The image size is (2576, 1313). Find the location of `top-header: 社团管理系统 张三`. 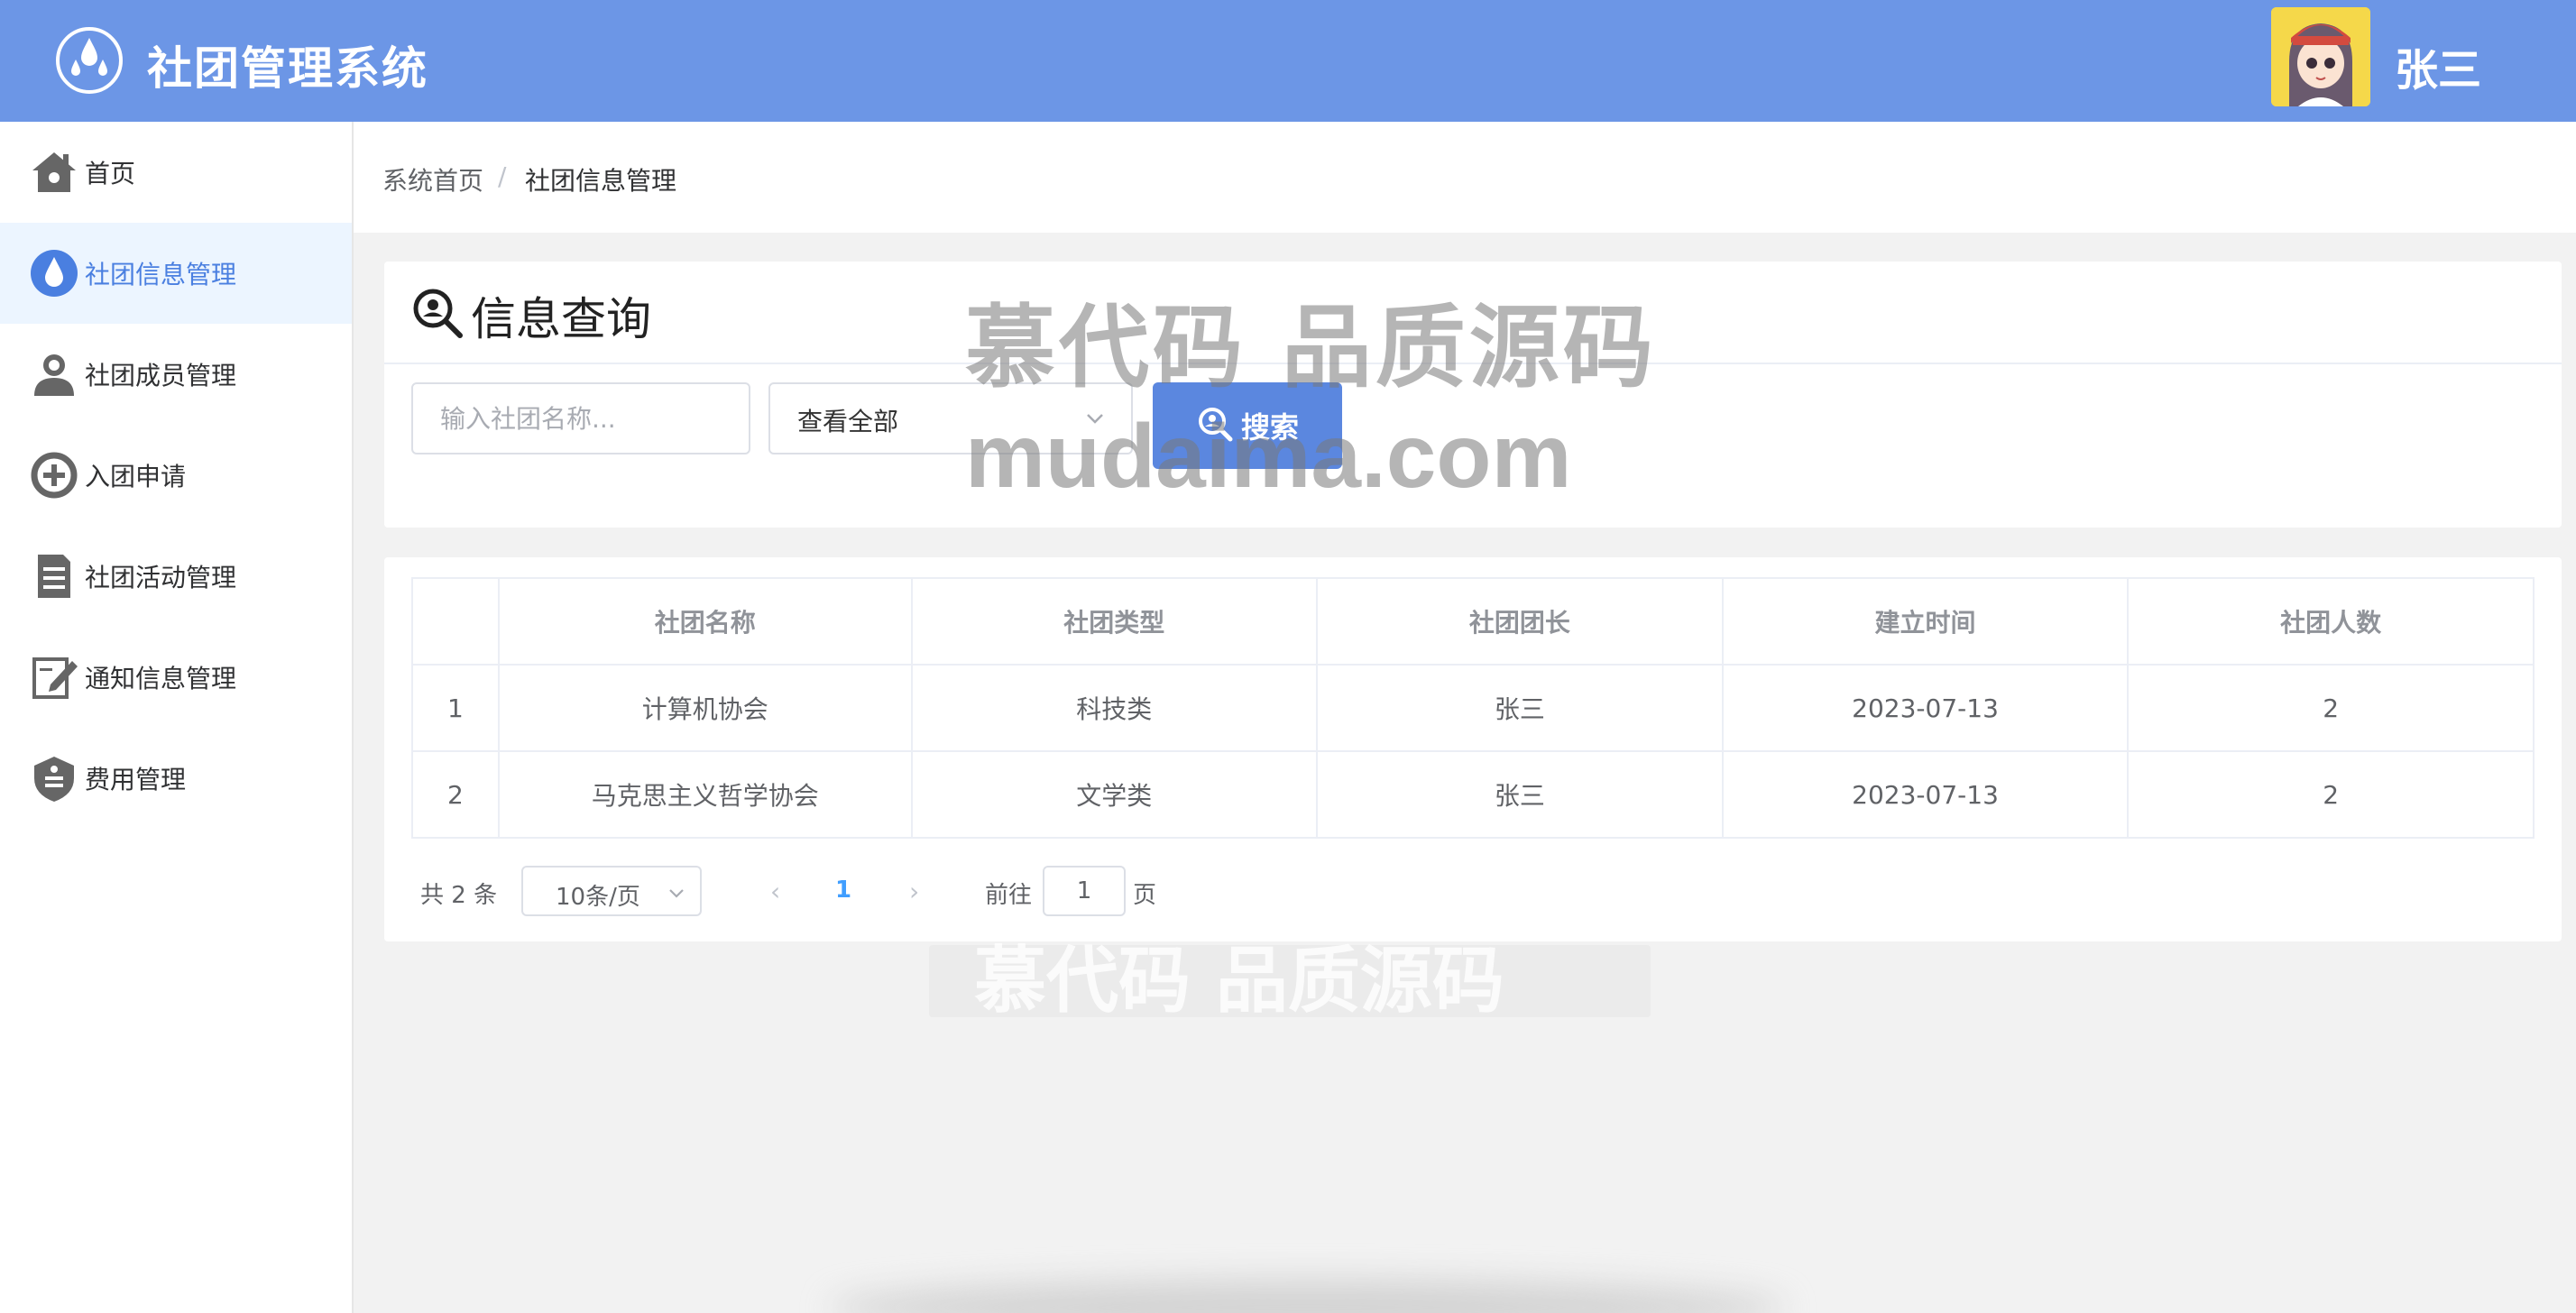

top-header: 社团管理系统 张三 is located at coordinates (1288, 61).